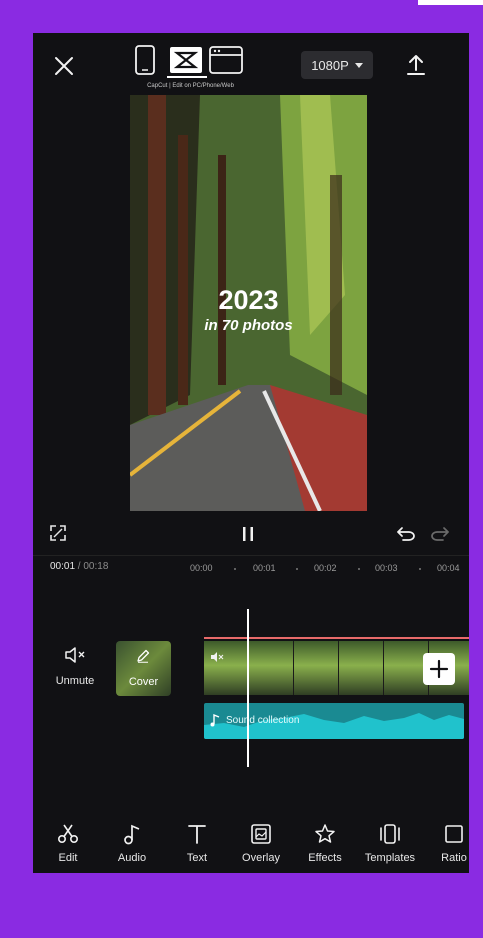 The width and height of the screenshot is (483, 938). I want to click on ruler-mark: 00:02, so click(325, 568).